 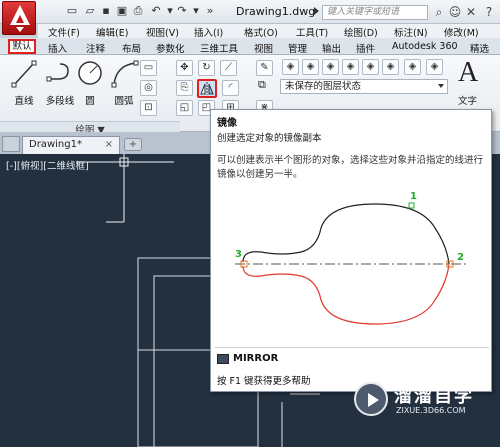 I want to click on copy-icon: ⎘, so click(x=184, y=88).